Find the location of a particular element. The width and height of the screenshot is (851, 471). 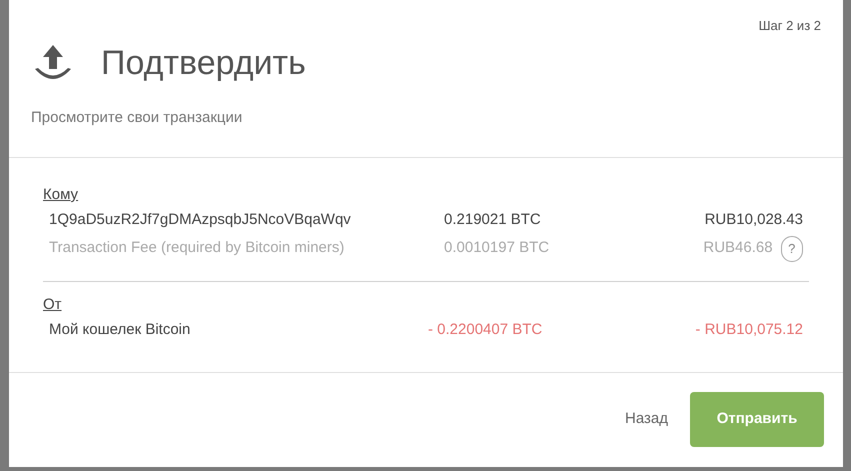

help-button: ? is located at coordinates (791, 249).